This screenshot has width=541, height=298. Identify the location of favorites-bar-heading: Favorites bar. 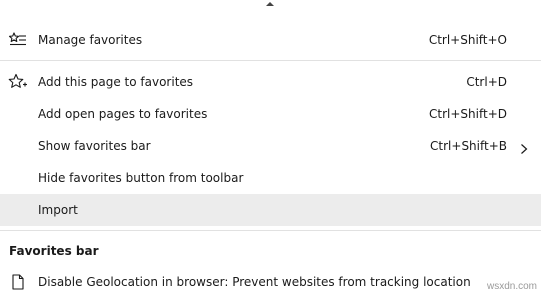
(54, 251).